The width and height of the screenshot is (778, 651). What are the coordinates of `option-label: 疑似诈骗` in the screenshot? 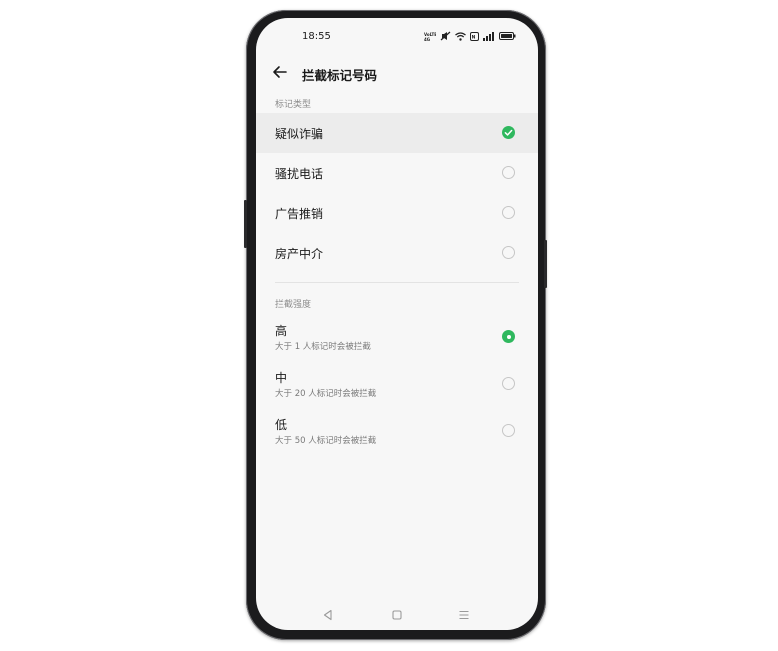 It's located at (299, 134).